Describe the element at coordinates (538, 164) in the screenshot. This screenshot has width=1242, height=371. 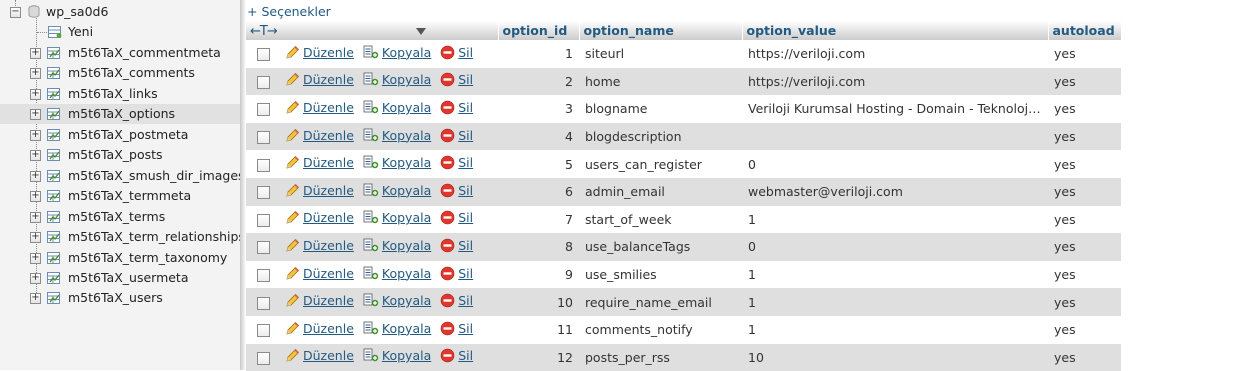
I see `cell-option-id: 5` at that location.